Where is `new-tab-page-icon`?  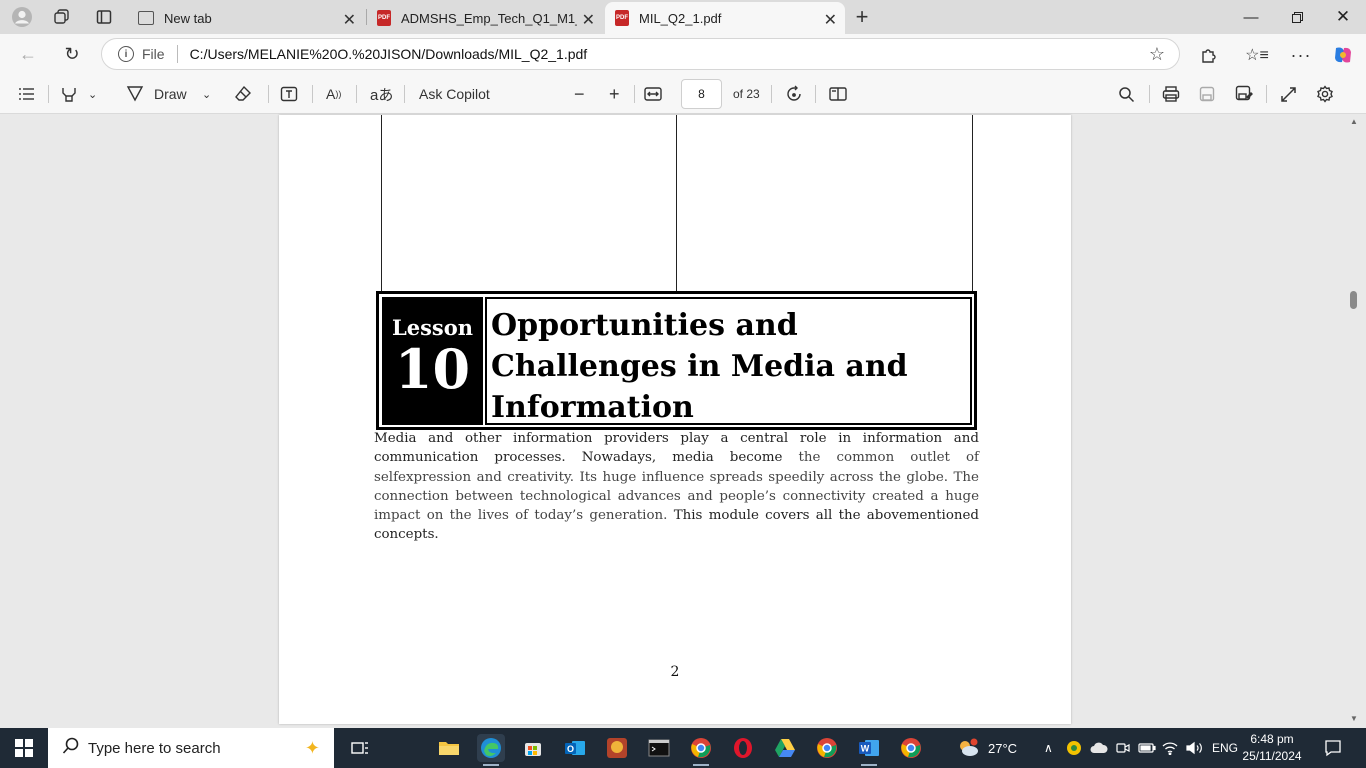
new-tab-page-icon is located at coordinates (146, 18).